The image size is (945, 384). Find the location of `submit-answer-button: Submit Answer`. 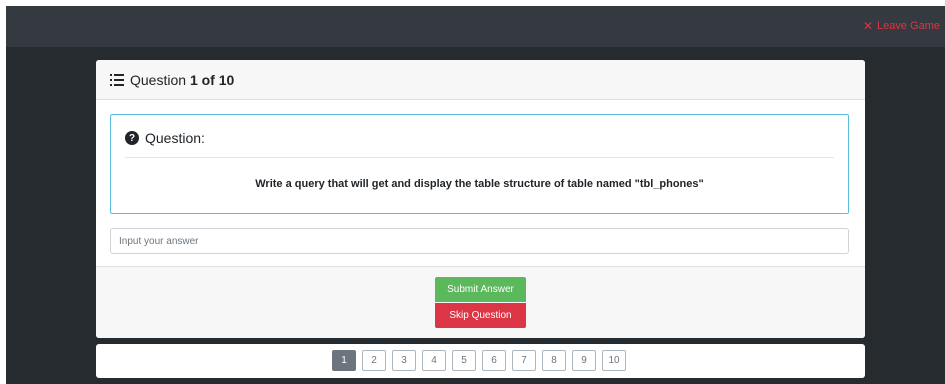

submit-answer-button: Submit Answer is located at coordinates (480, 289).